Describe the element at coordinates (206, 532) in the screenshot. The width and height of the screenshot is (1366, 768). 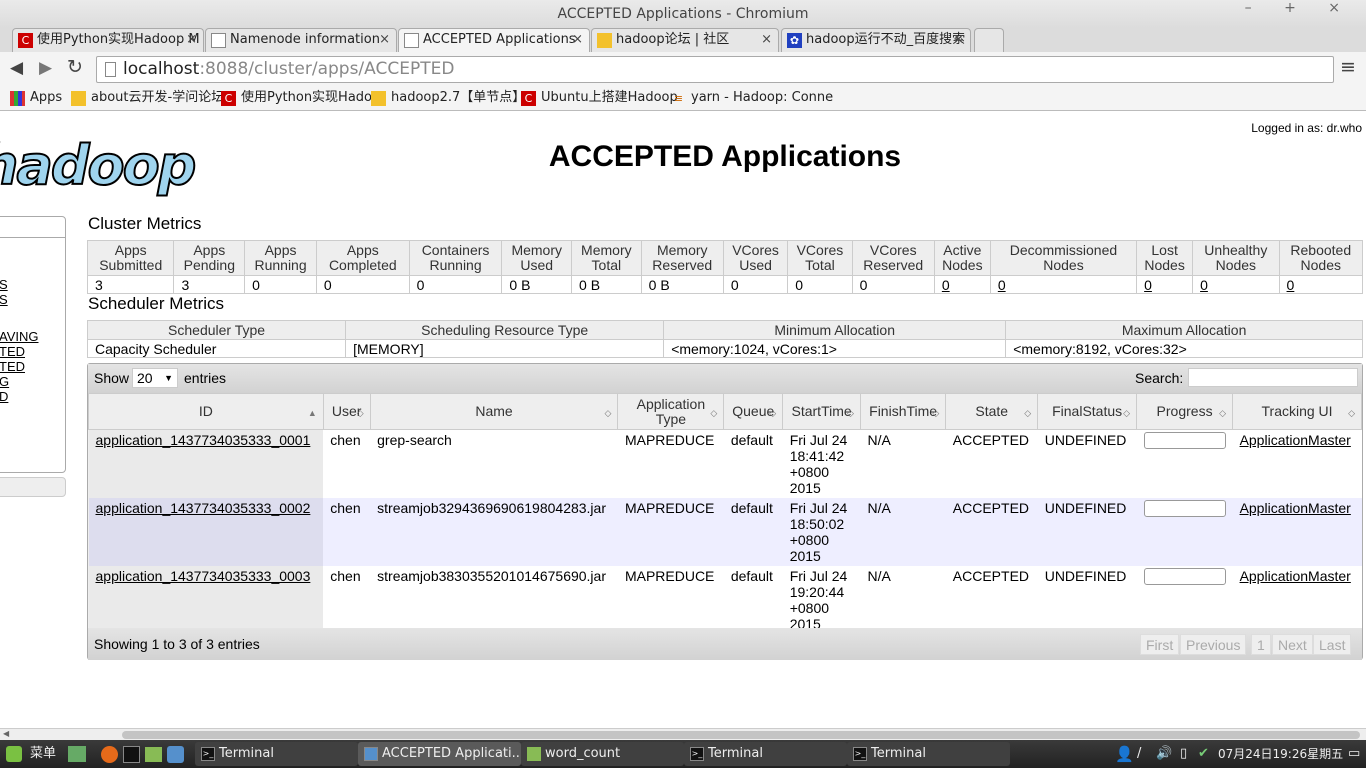
I see `app-id-link: application_1437734035333_0002` at that location.